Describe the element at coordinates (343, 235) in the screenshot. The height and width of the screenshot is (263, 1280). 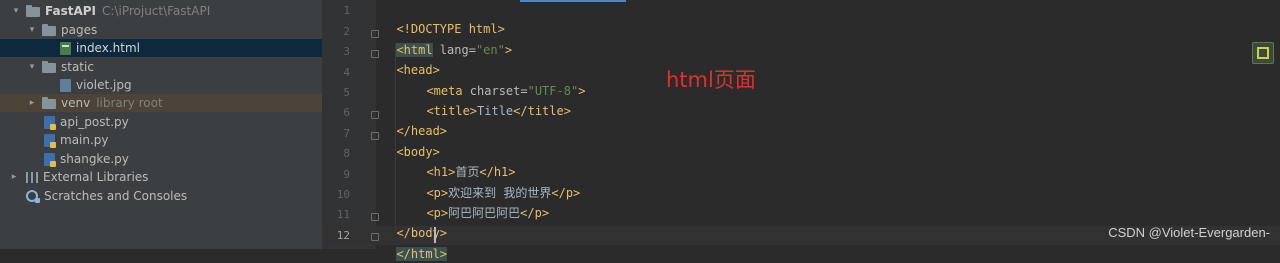
I see `line-number-current: 12` at that location.